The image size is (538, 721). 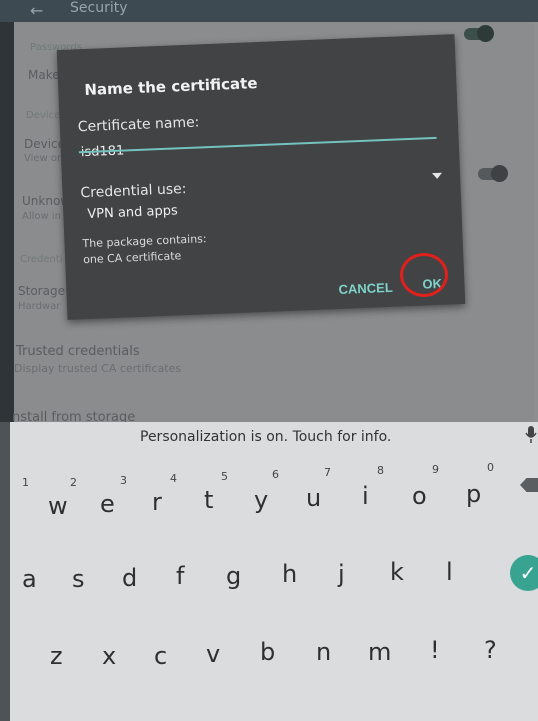 I want to click on key-v: v, so click(x=213, y=654).